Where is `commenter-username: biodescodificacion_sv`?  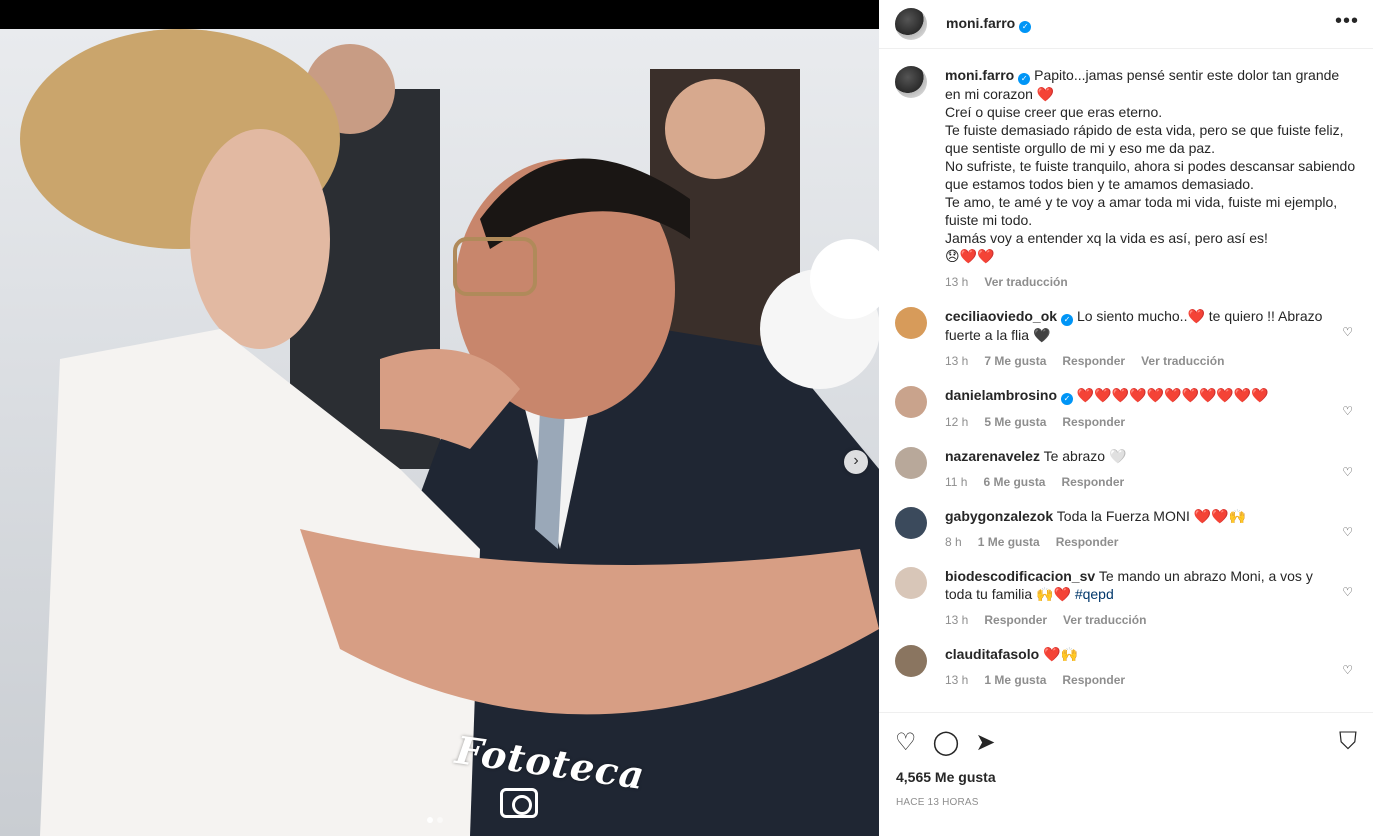 commenter-username: biodescodificacion_sv is located at coordinates (1020, 576).